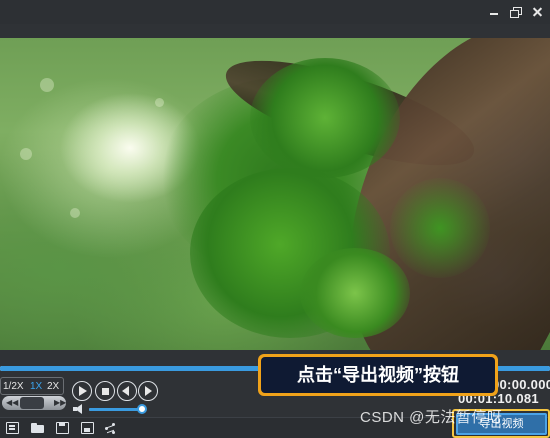 This screenshot has height=438, width=550. I want to click on save-as-icon, so click(87, 428).